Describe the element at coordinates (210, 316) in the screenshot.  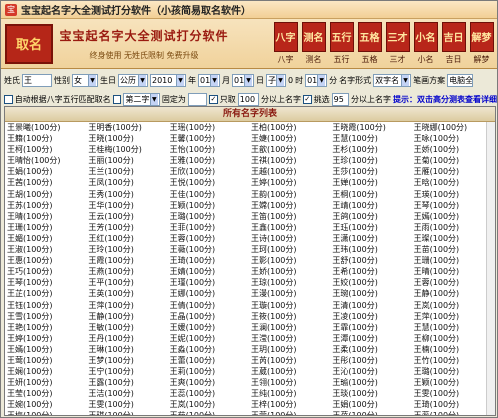
I see `name-list-item: 王晶(100分)` at that location.